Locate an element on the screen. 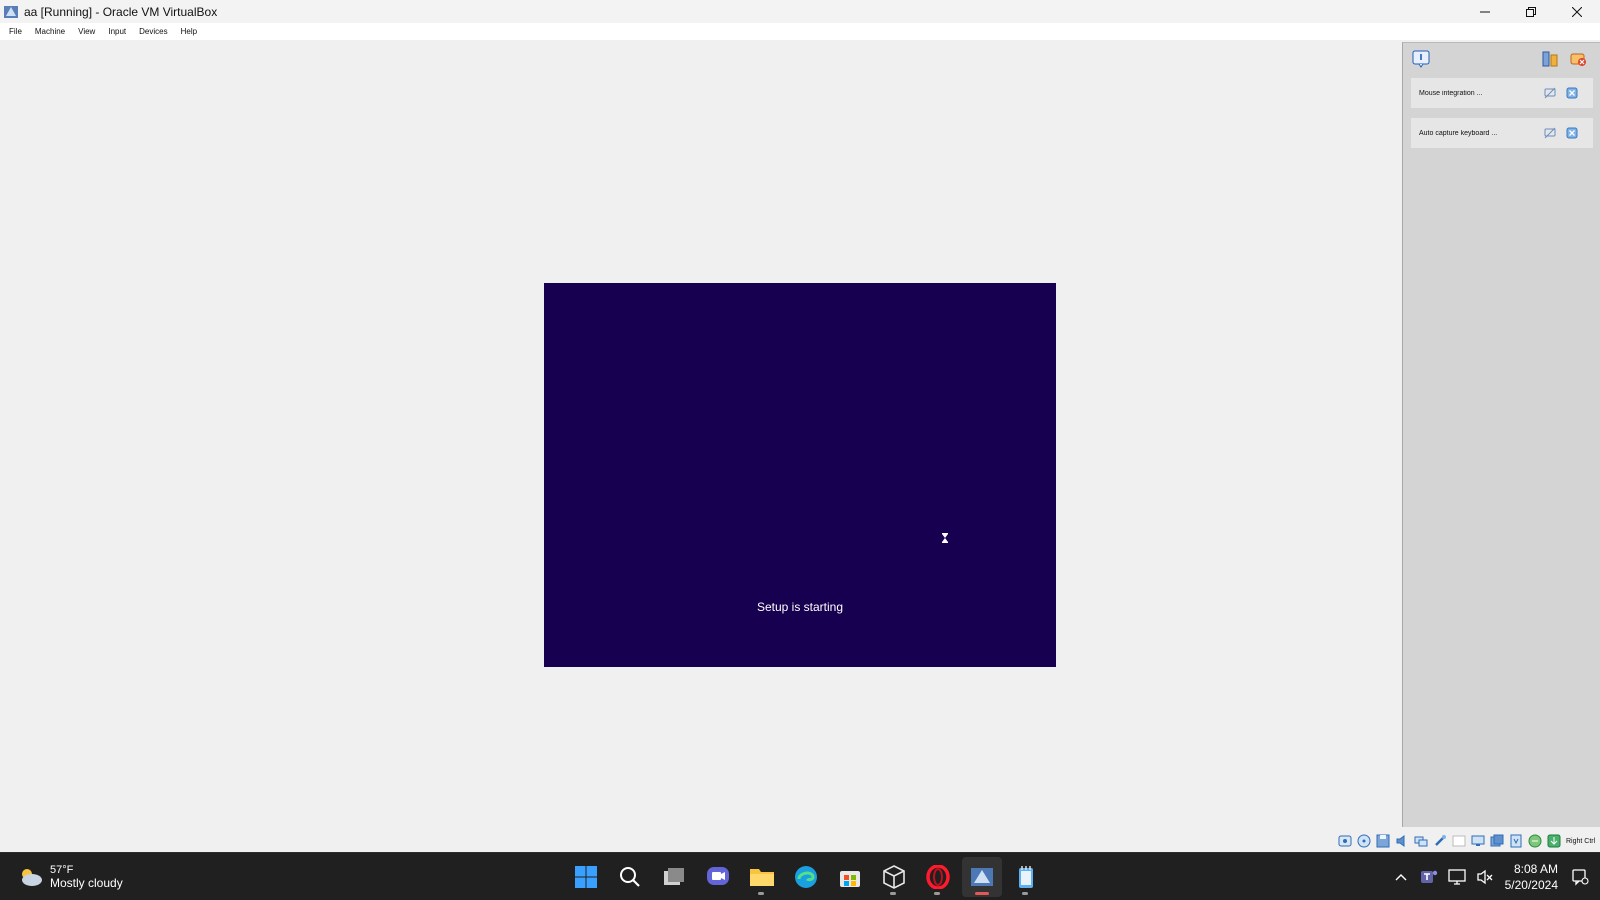 Image resolution: width=1600 pixels, height=900 pixels. cpu-icon is located at coordinates (1515, 841).